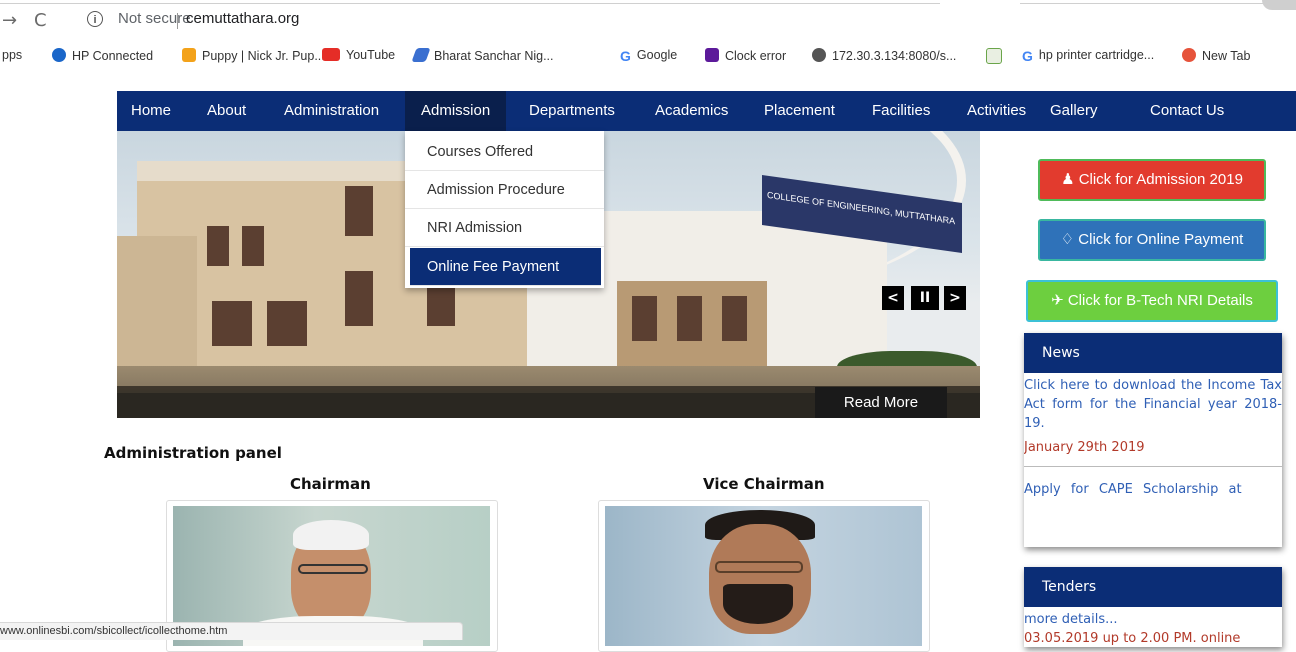 The height and width of the screenshot is (652, 1296). What do you see at coordinates (996, 111) in the screenshot?
I see `nav-activities: Activities` at bounding box center [996, 111].